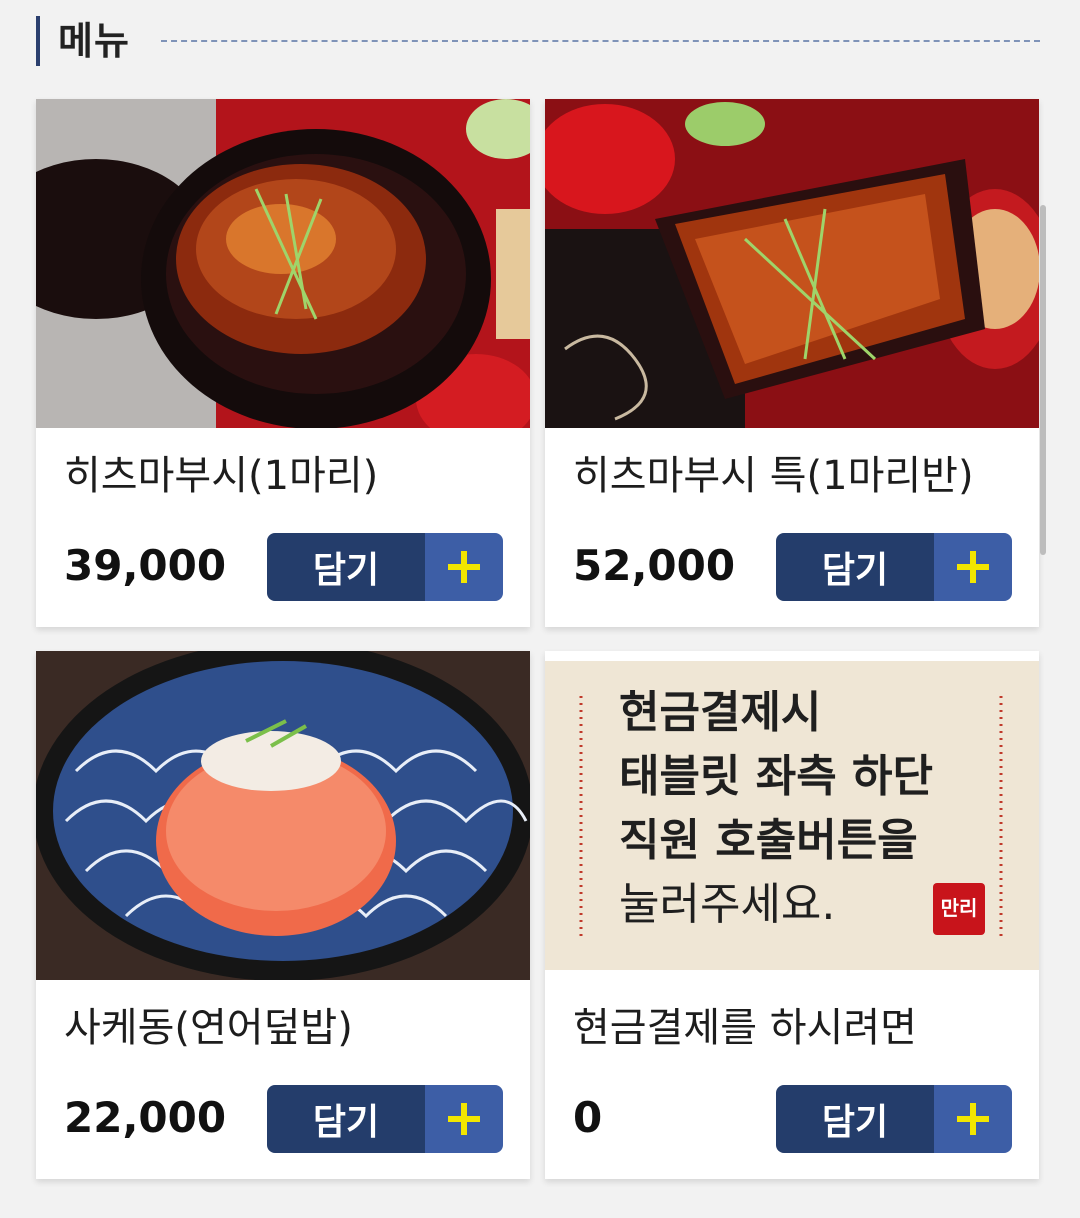 Image resolution: width=1080 pixels, height=1218 pixels. I want to click on page-title: 메뉴, so click(94, 41).